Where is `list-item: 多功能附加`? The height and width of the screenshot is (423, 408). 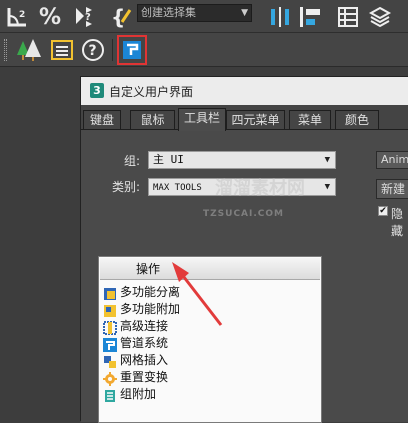 list-item: 多功能附加 is located at coordinates (141, 309).